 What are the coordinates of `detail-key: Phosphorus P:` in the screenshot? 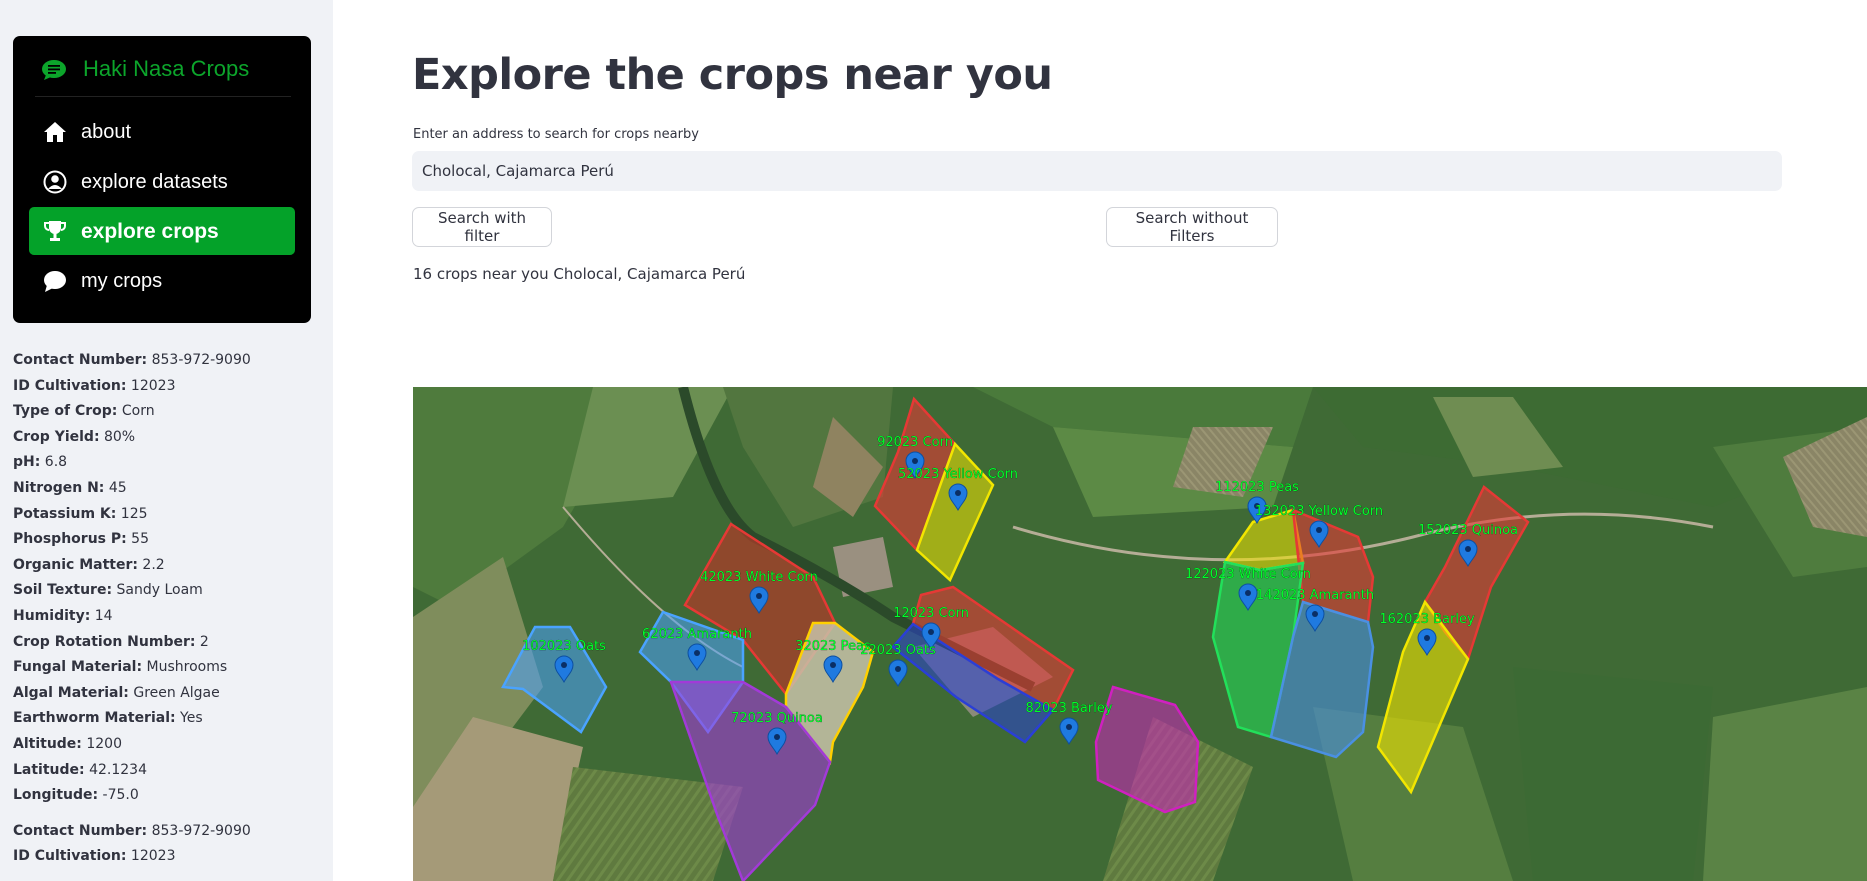 It's located at (70, 539).